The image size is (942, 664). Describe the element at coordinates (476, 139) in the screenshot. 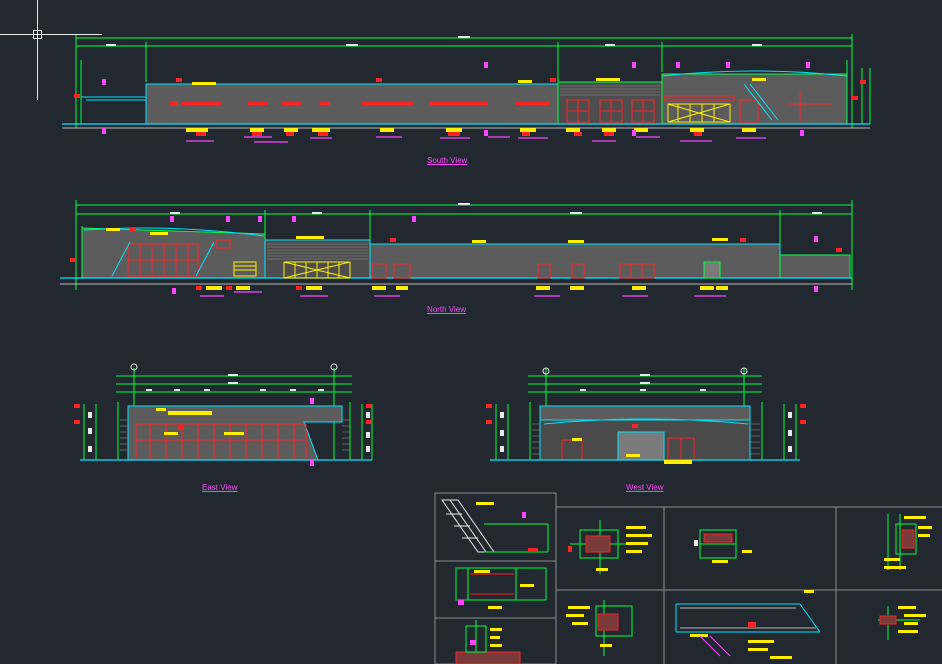

I see `south-annotation-leaders` at that location.